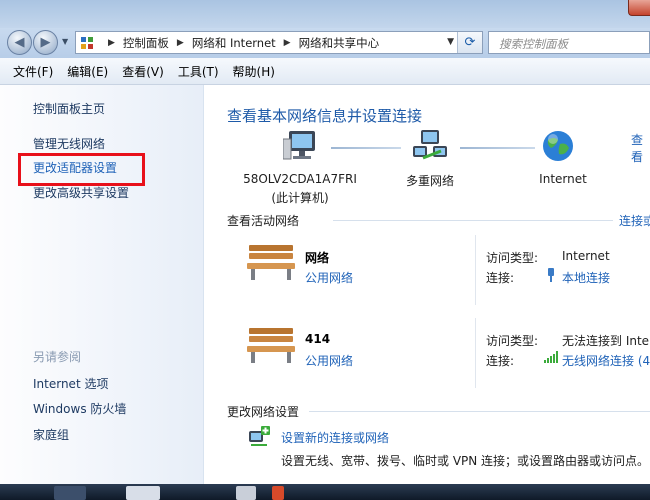 The width and height of the screenshot is (650, 500). I want to click on title-bar, so click(325, 14).